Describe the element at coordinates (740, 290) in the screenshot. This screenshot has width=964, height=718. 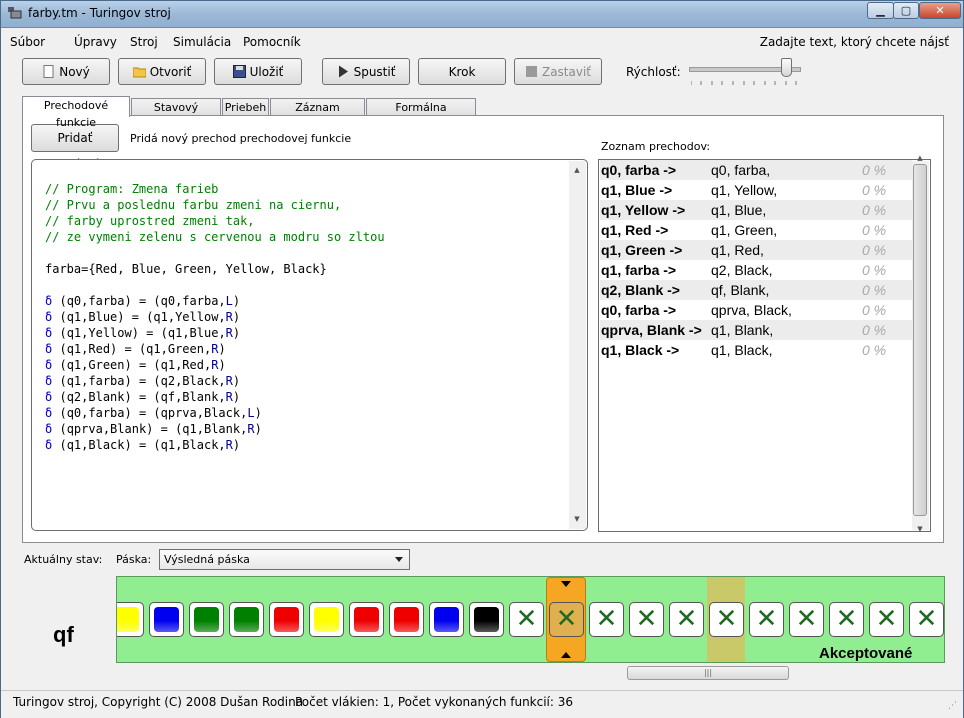
I see `transition-to: qf, Blank,` at that location.